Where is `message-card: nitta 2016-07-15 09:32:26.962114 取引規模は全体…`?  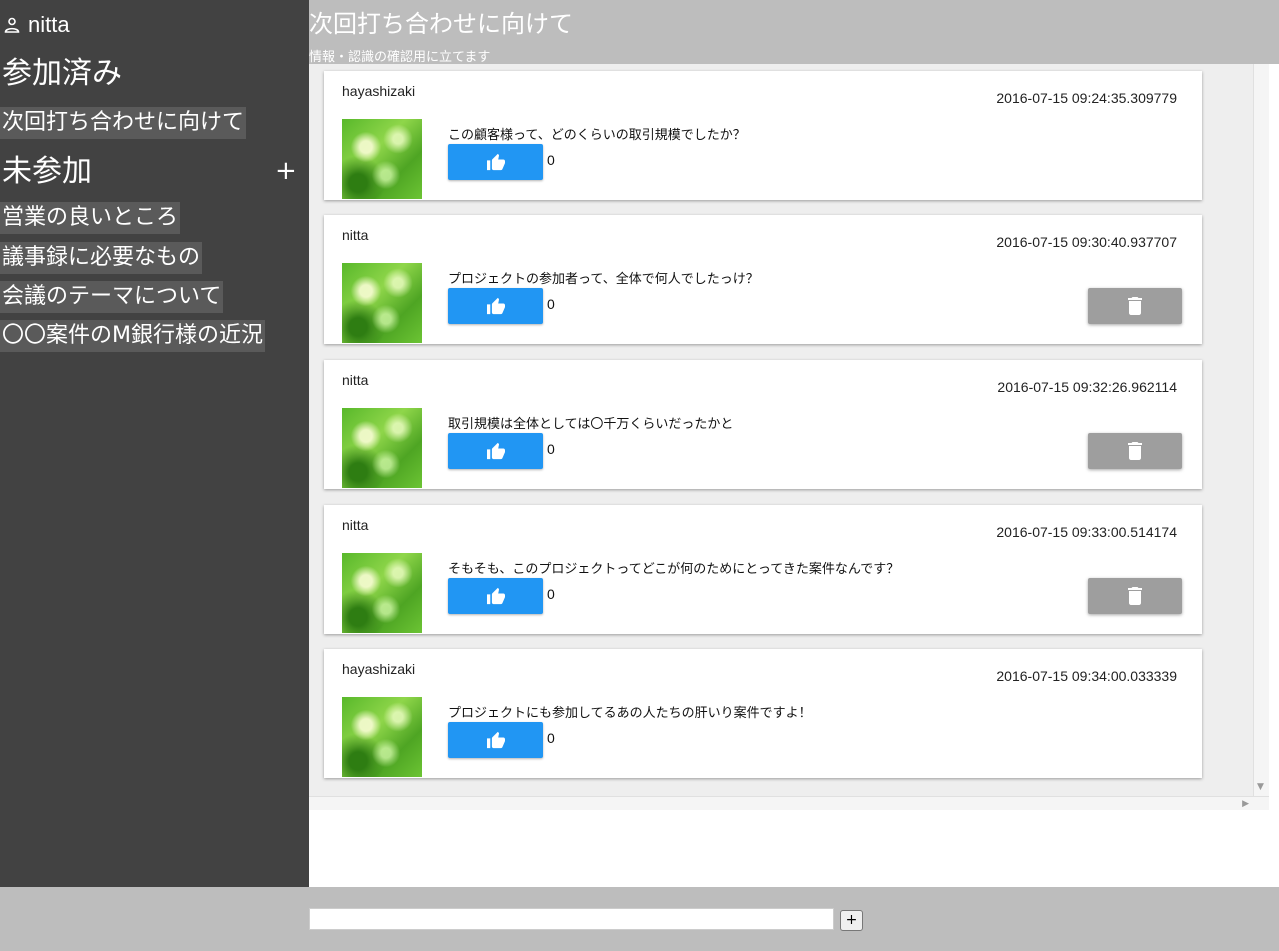 message-card: nitta 2016-07-15 09:32:26.962114 取引規模は全体… is located at coordinates (763, 424).